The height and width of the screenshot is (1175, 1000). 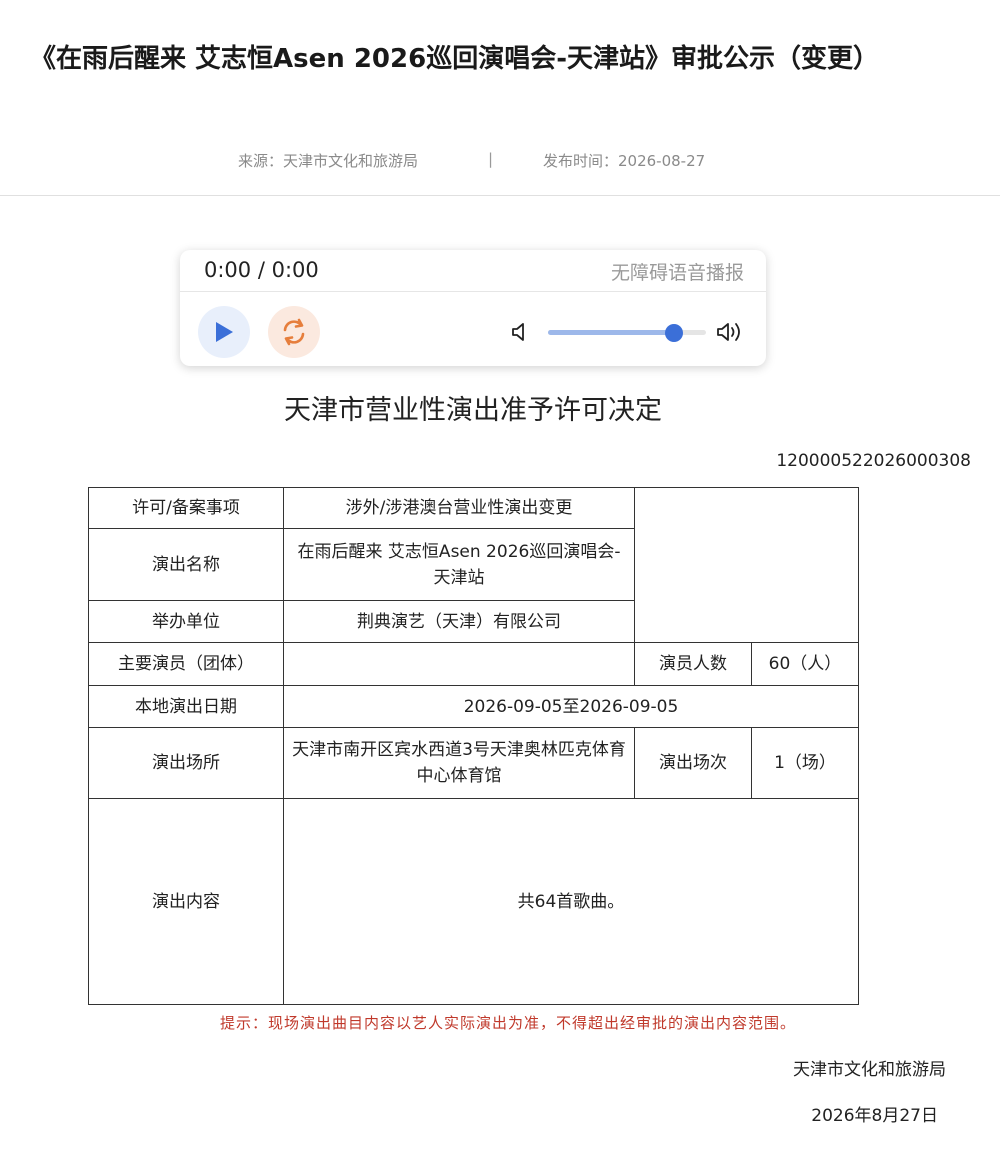 I want to click on table-row: 主要演员（团体） 演员人数 60（人）, so click(x=473, y=664).